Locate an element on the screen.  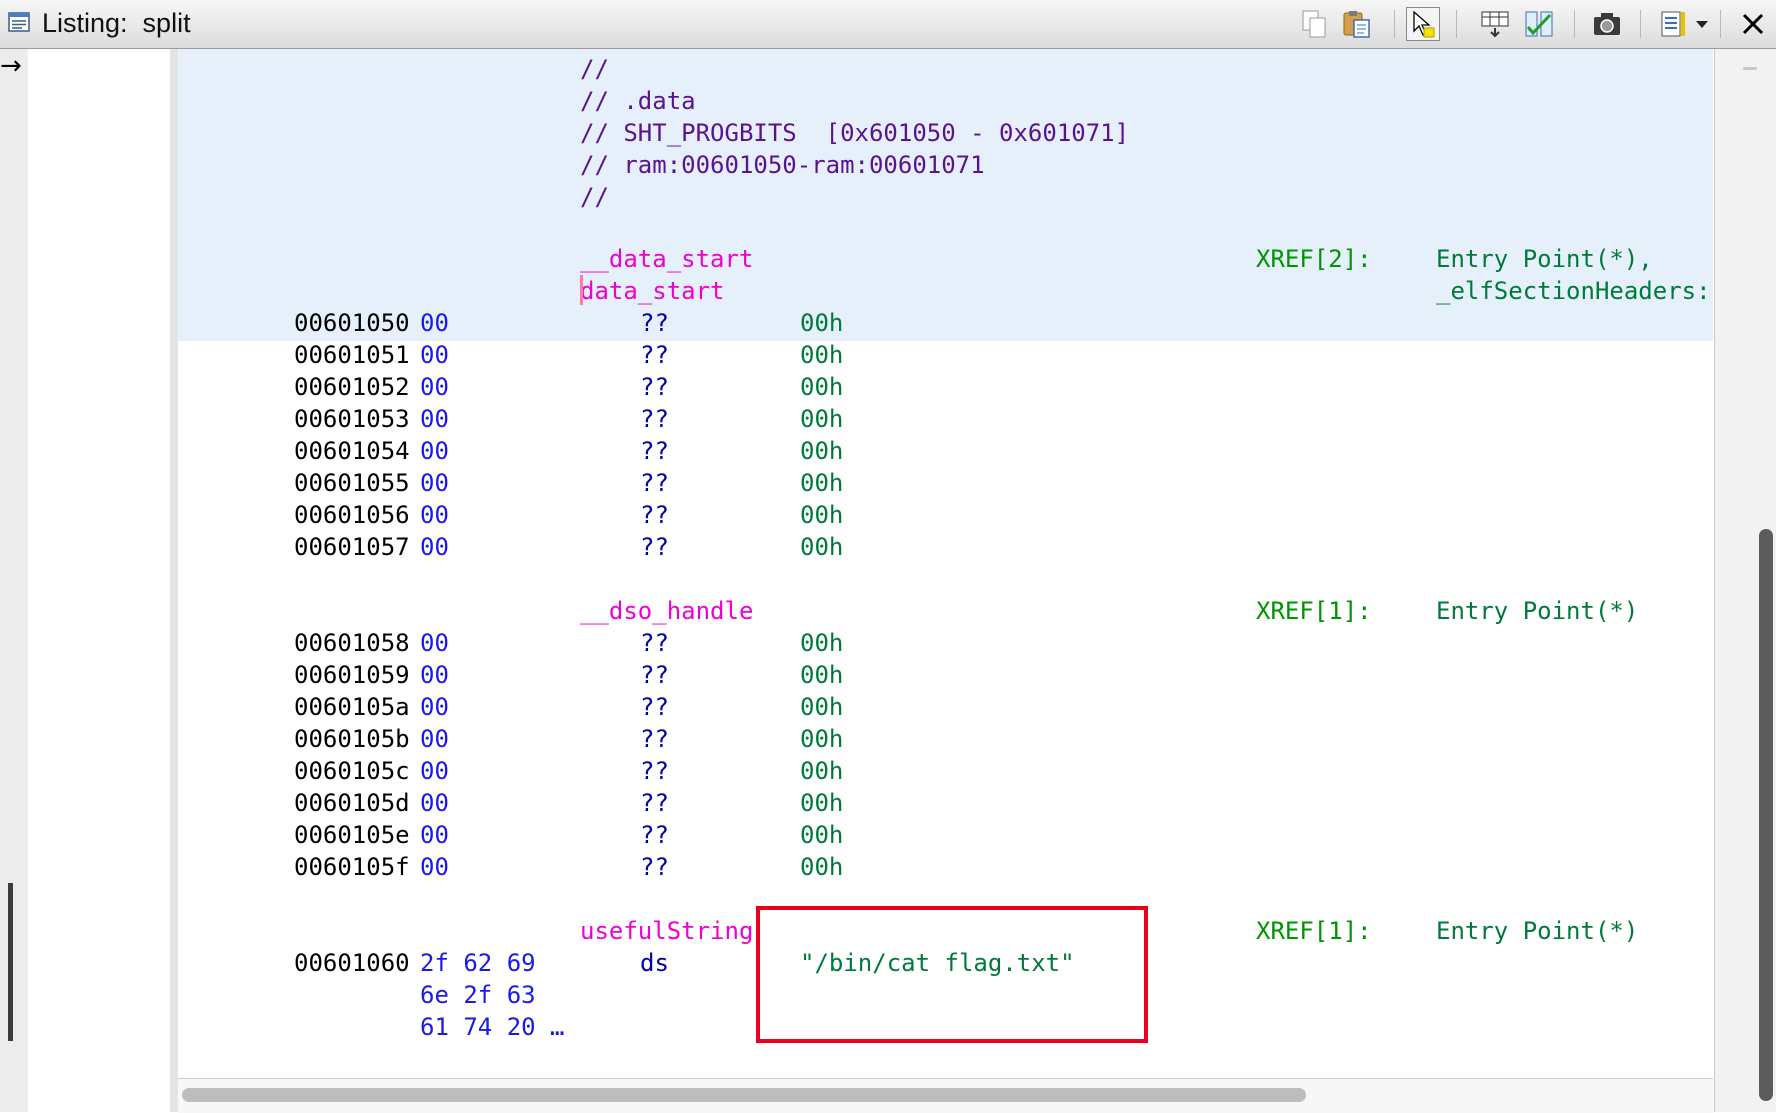
address: 00601058 is located at coordinates (352, 643).